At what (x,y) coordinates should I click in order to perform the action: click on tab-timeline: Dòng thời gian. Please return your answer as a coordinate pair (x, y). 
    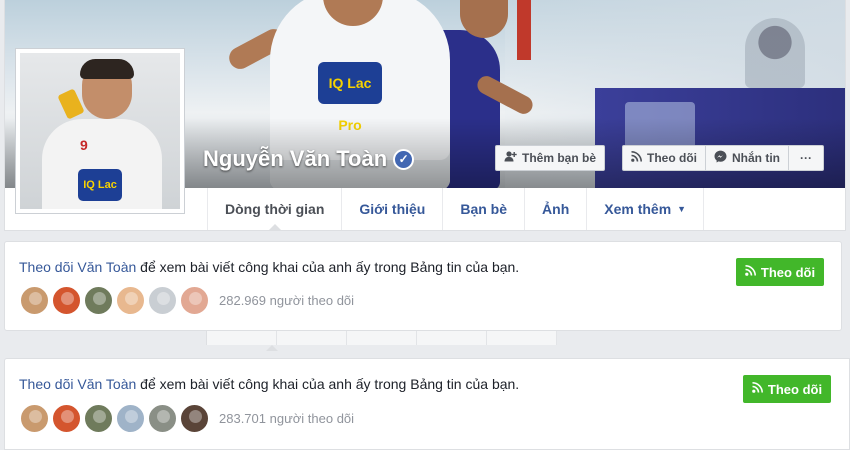
    Looking at the image, I should click on (274, 209).